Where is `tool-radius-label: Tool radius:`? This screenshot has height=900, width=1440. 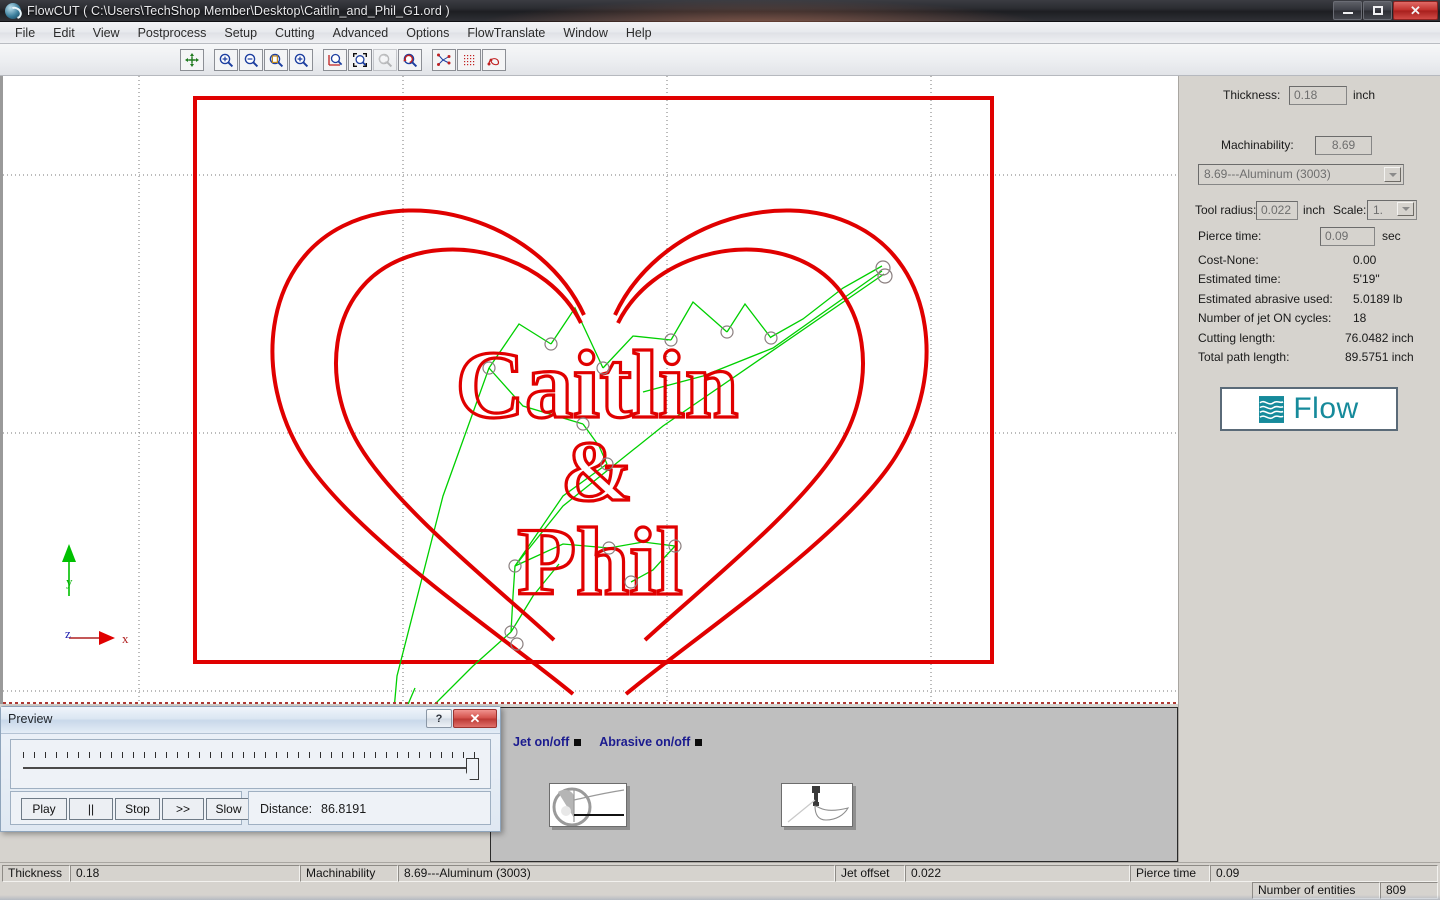
tool-radius-label: Tool radius: is located at coordinates (1226, 210).